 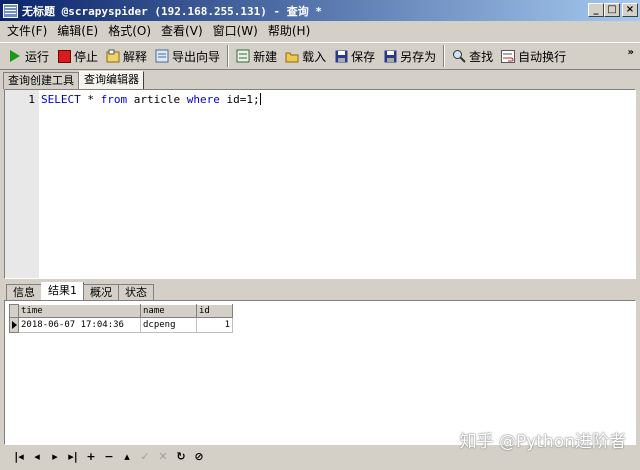 I want to click on line-number: 1, so click(x=31, y=99).